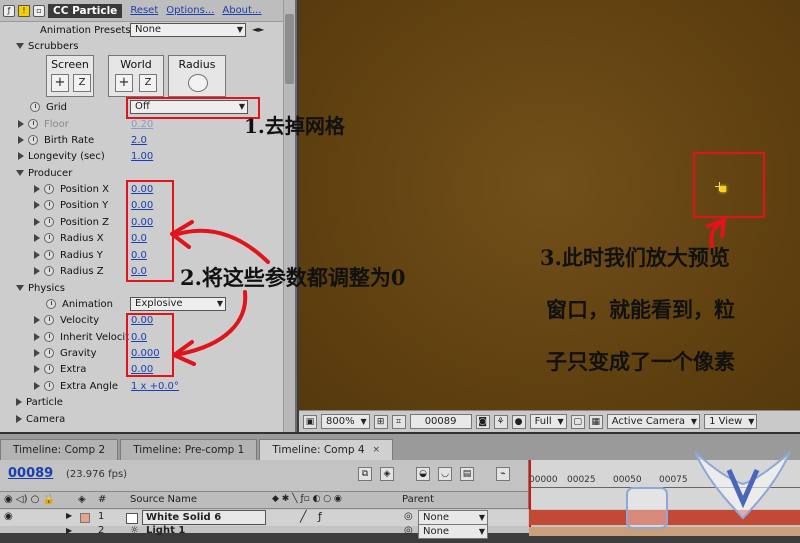 Image resolution: width=800 pixels, height=543 pixels. What do you see at coordinates (84, 222) in the screenshot?
I see `producer-param-label: Position Z` at bounding box center [84, 222].